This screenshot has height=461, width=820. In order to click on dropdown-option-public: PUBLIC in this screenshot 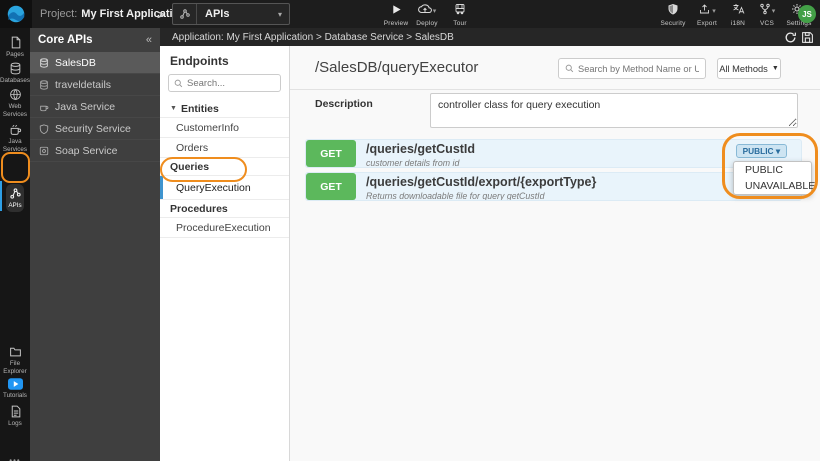, I will do `click(772, 170)`.